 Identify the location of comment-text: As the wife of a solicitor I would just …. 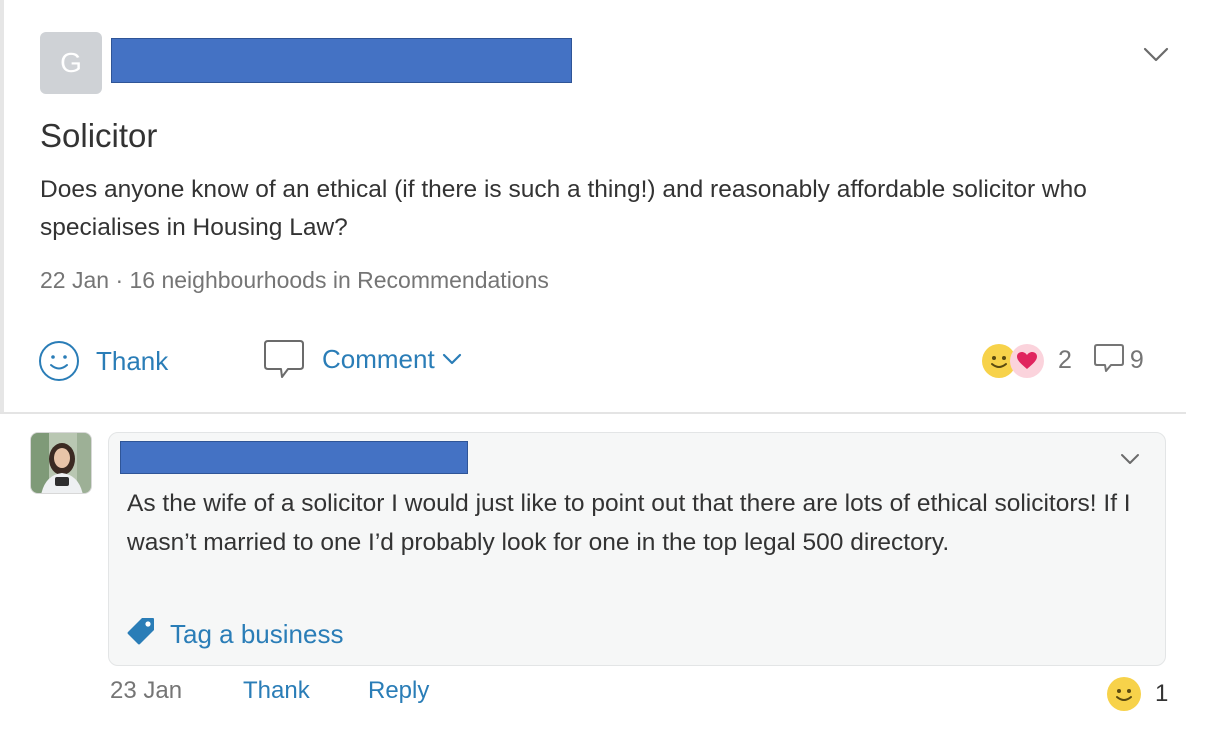
(629, 523).